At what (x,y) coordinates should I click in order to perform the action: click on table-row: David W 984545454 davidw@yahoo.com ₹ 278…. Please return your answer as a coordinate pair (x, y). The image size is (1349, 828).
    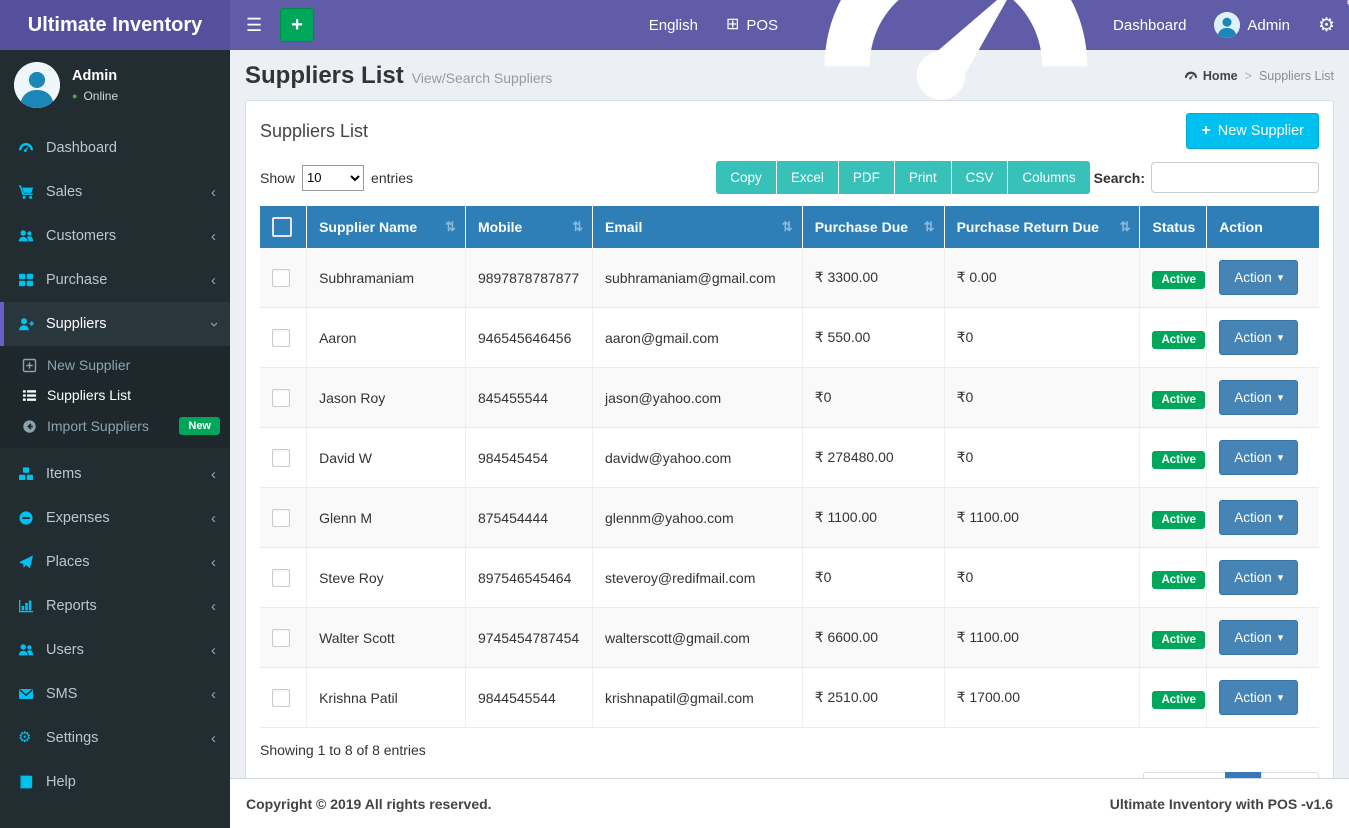
    Looking at the image, I should click on (789, 457).